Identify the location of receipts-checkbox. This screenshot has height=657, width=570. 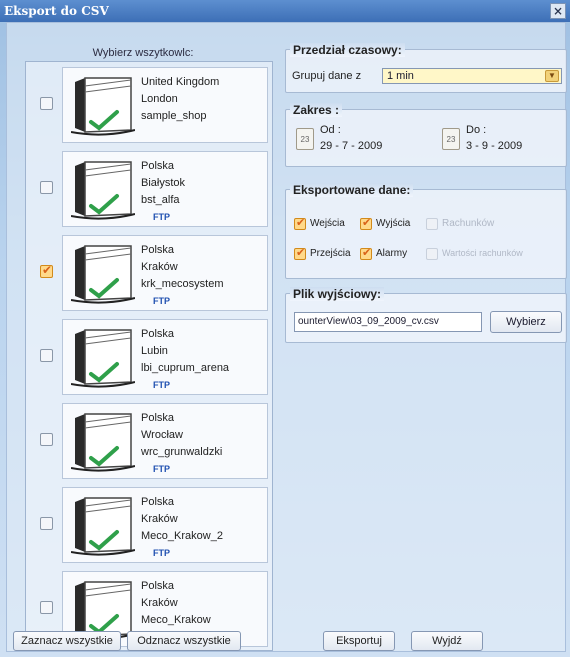
(432, 224).